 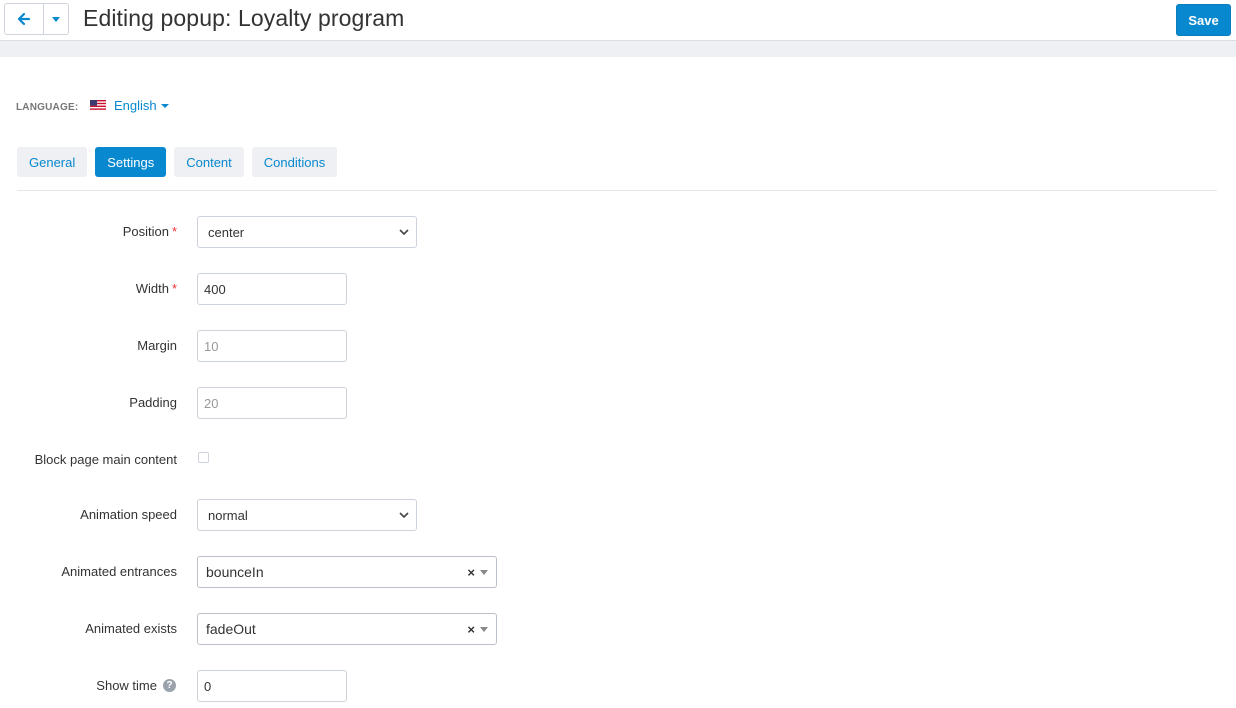 I want to click on tab-divider, so click(x=617, y=190).